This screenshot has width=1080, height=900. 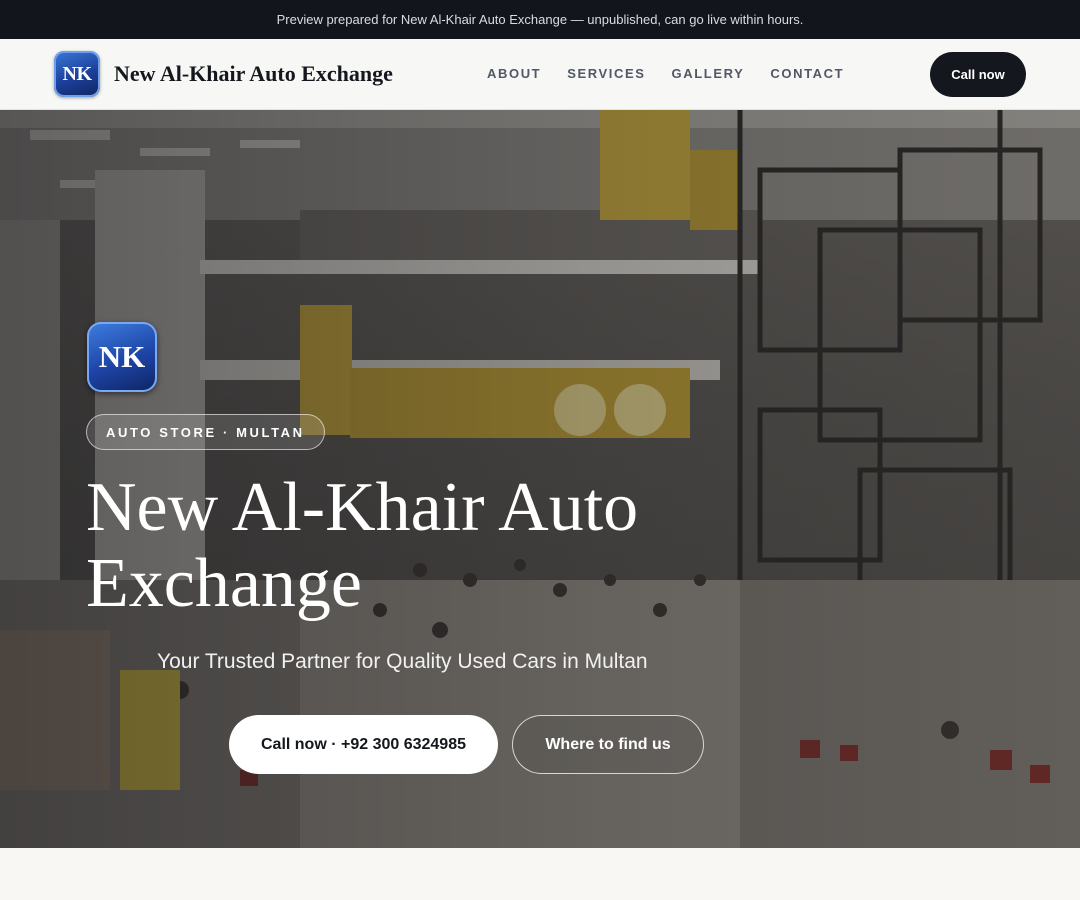 I want to click on hero-logo-text: NK, so click(x=122, y=356).